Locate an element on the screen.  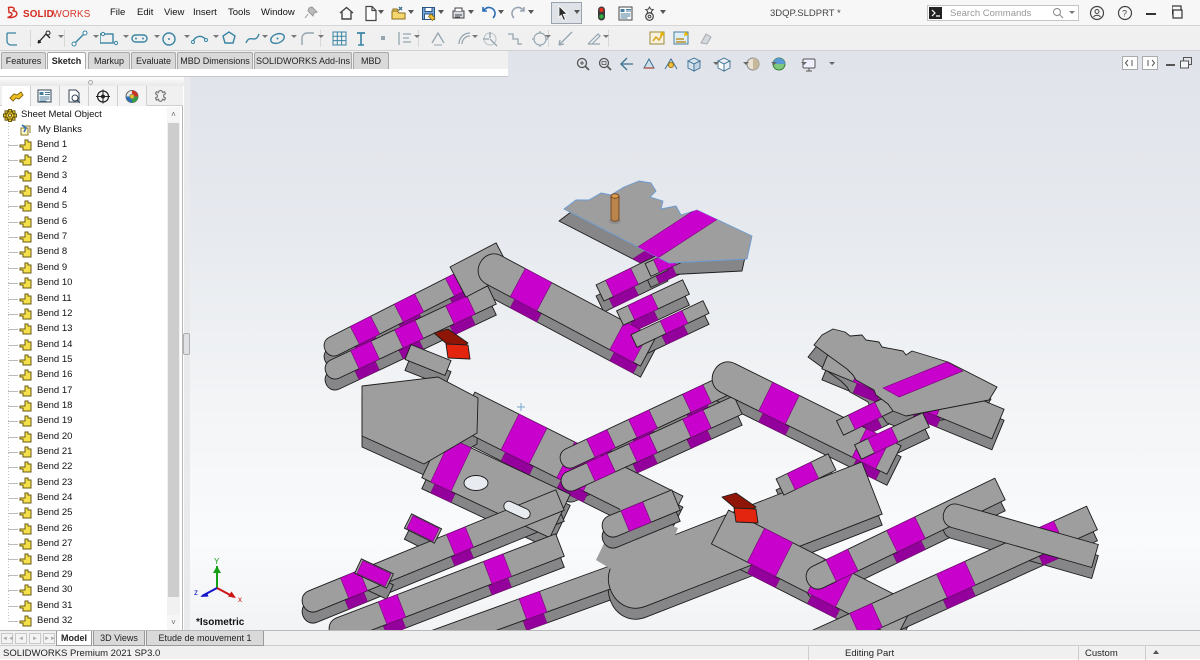
svg-text: x is located at coordinates (240, 599).